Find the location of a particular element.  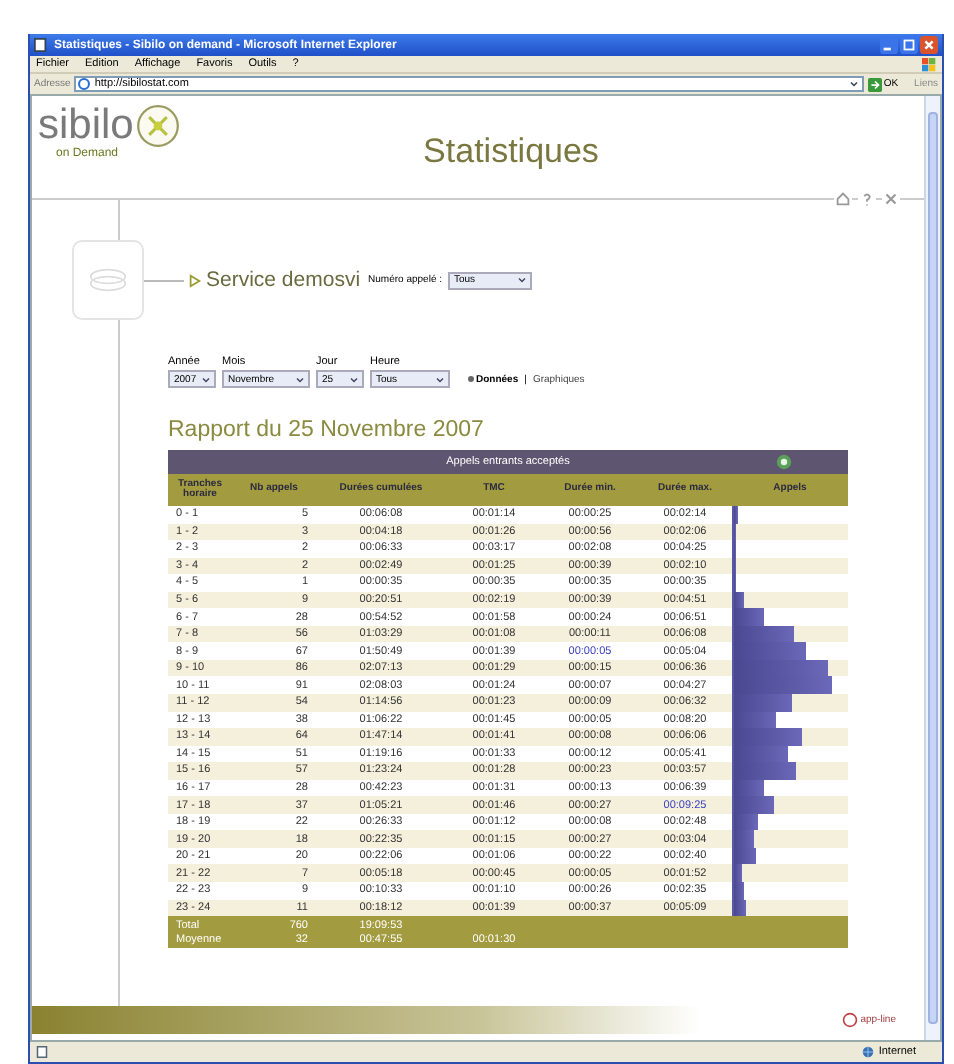

report-title: Rapport du 25 Novembre 2007 is located at coordinates (327, 430).